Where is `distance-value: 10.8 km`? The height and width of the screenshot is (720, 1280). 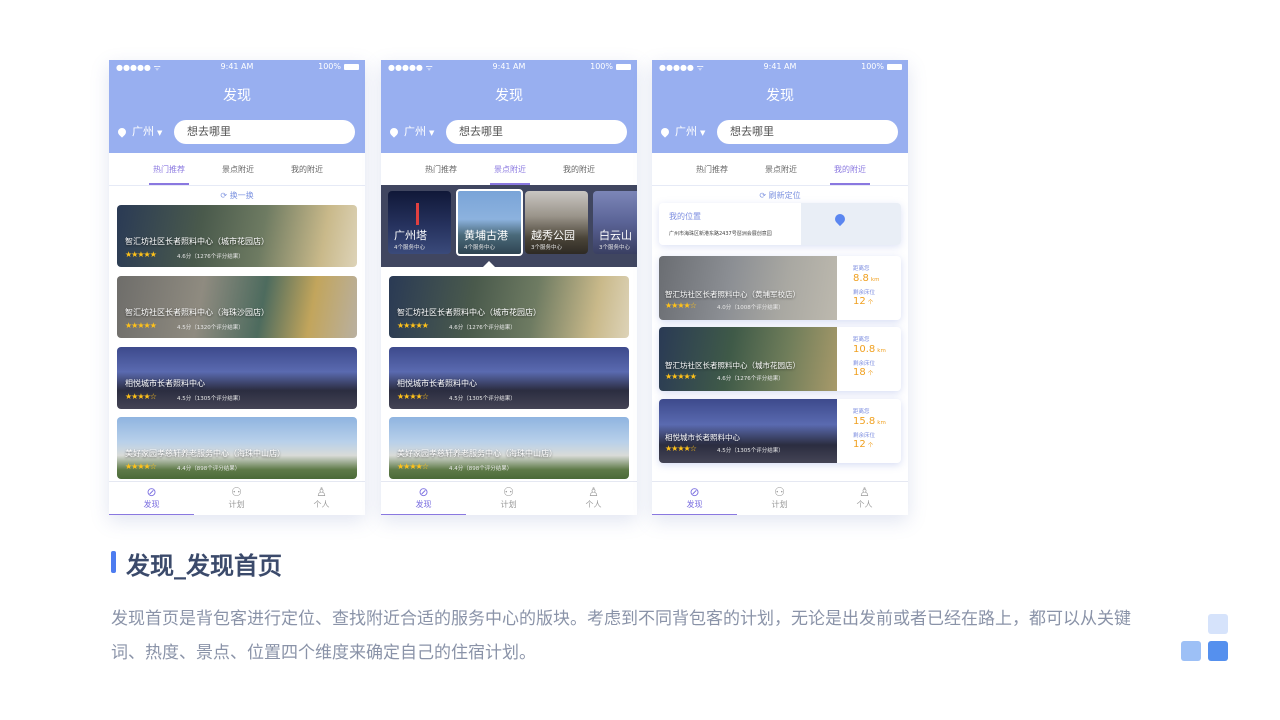 distance-value: 10.8 km is located at coordinates (869, 349).